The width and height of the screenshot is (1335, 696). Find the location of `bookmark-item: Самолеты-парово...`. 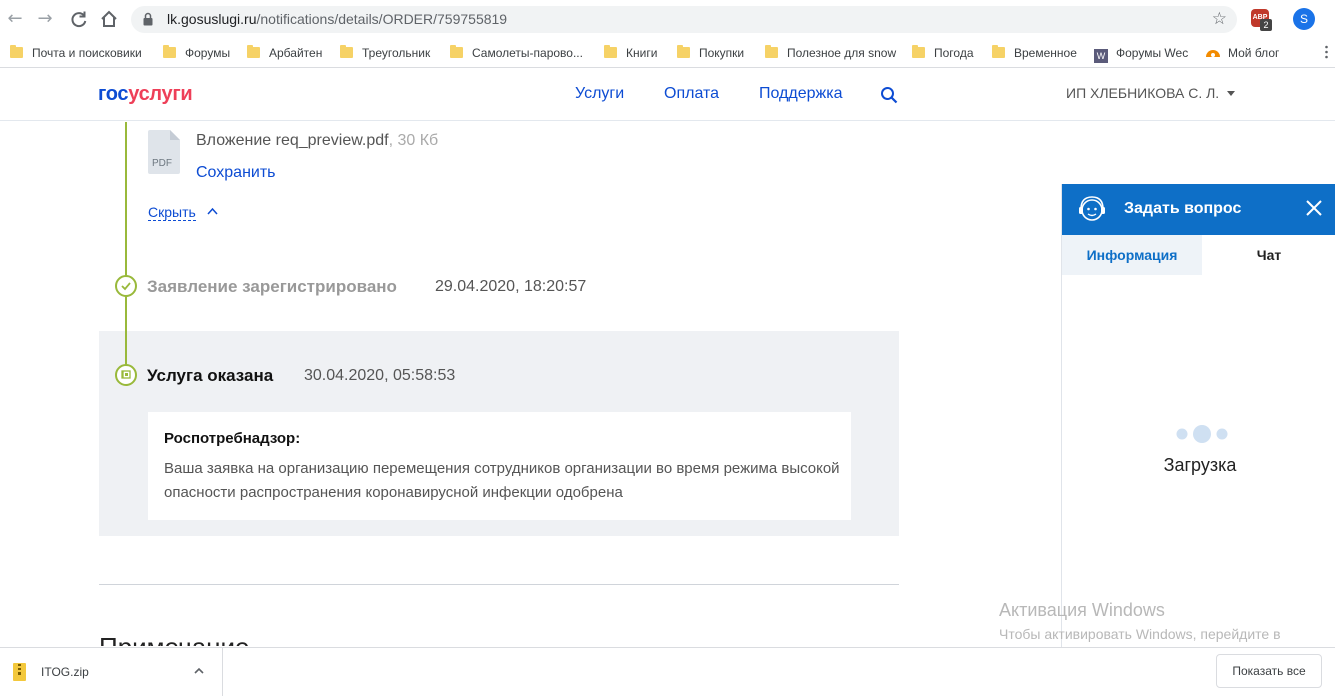

bookmark-item: Самолеты-парово... is located at coordinates (516, 53).